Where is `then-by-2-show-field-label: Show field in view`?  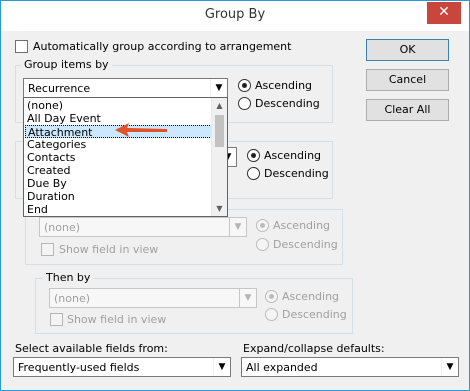 then-by-2-show-field-label: Show field in view is located at coordinates (109, 249).